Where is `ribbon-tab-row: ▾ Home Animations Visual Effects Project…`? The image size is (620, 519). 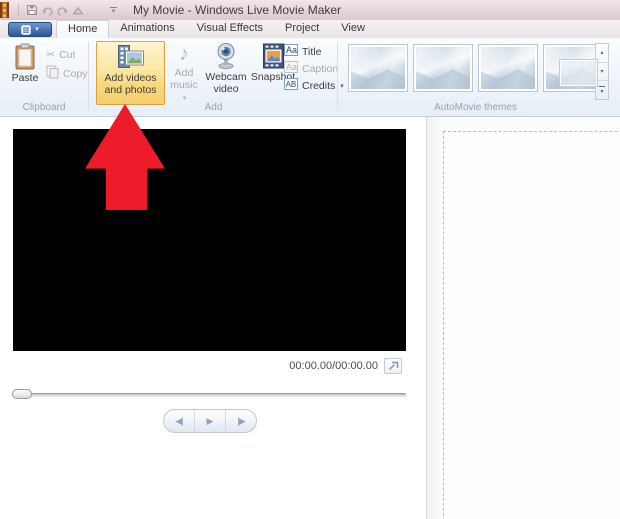 ribbon-tab-row: ▾ Home Animations Visual Effects Project… is located at coordinates (310, 29).